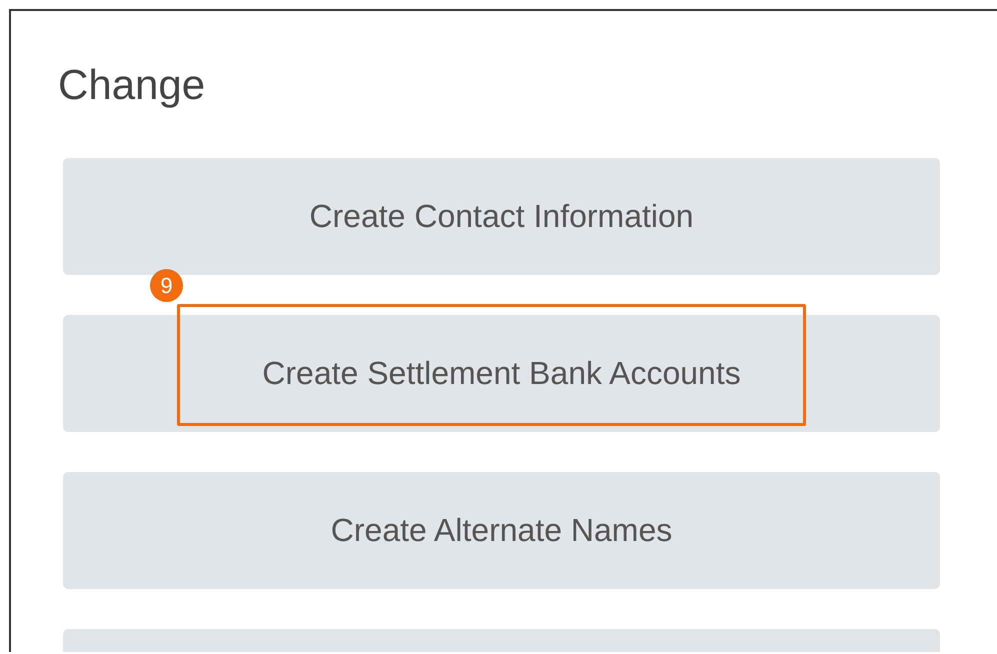 The width and height of the screenshot is (997, 654). I want to click on section-title: Change, so click(131, 84).